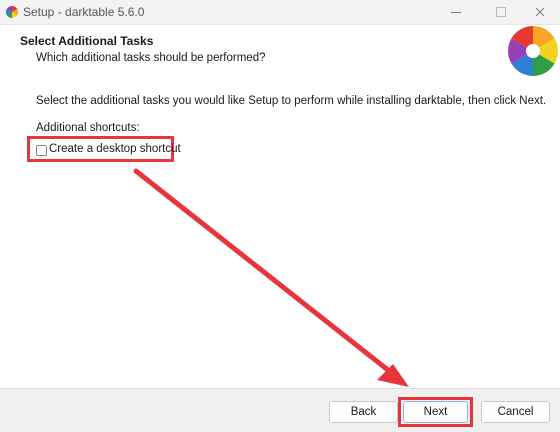 This screenshot has height=432, width=560. I want to click on cancel-button: Cancel, so click(515, 412).